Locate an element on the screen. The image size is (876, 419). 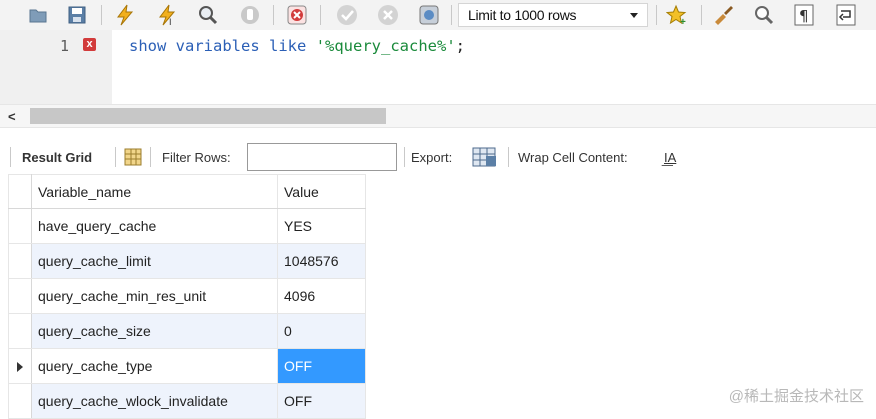
statement-terminator: ; is located at coordinates (460, 46).